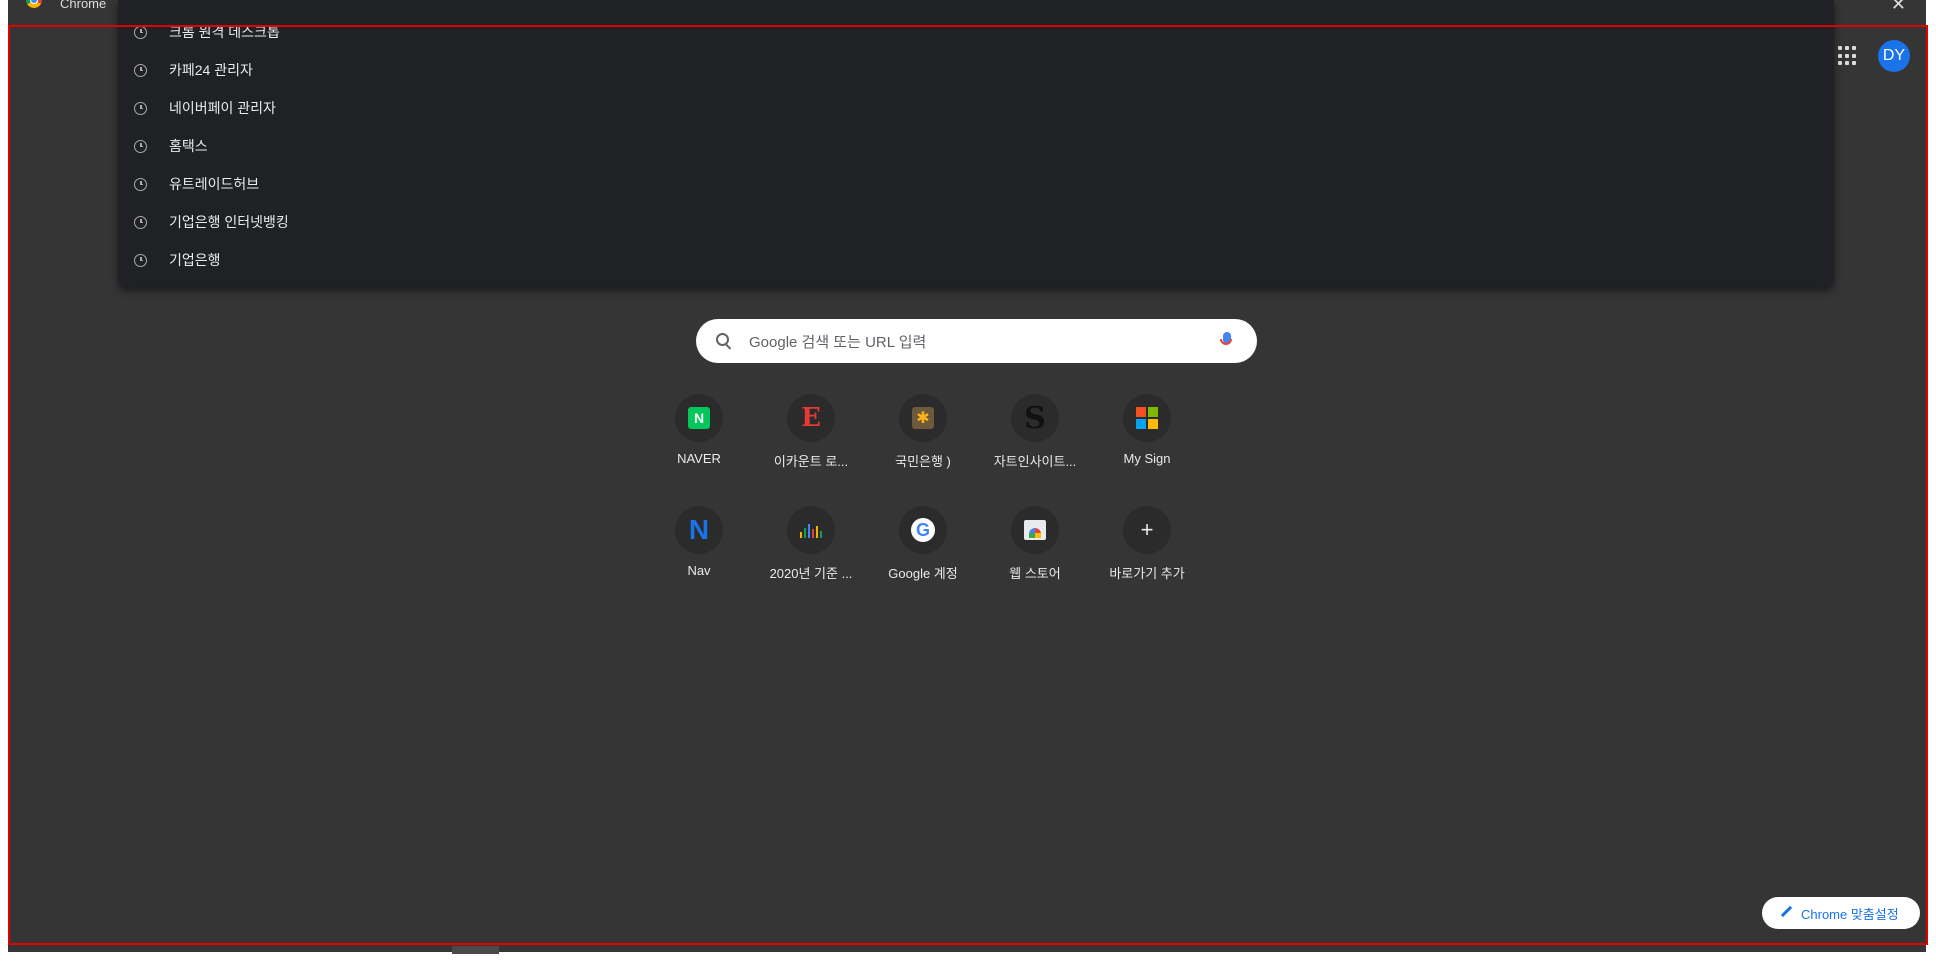 This screenshot has height=971, width=1936. I want to click on search-icon, so click(722, 339).